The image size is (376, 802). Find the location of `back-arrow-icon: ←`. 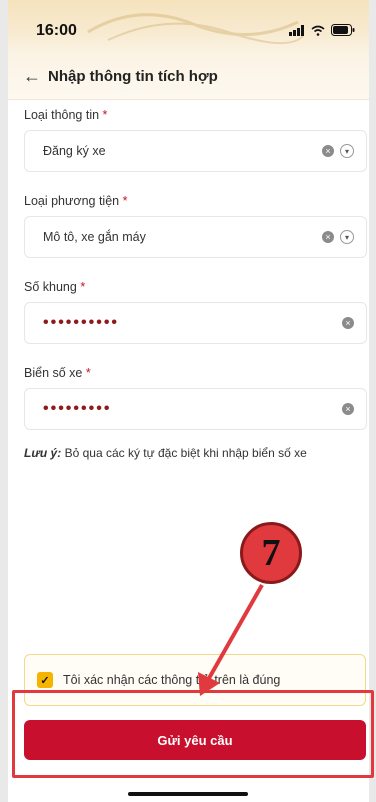

back-arrow-icon: ← is located at coordinates (28, 77).